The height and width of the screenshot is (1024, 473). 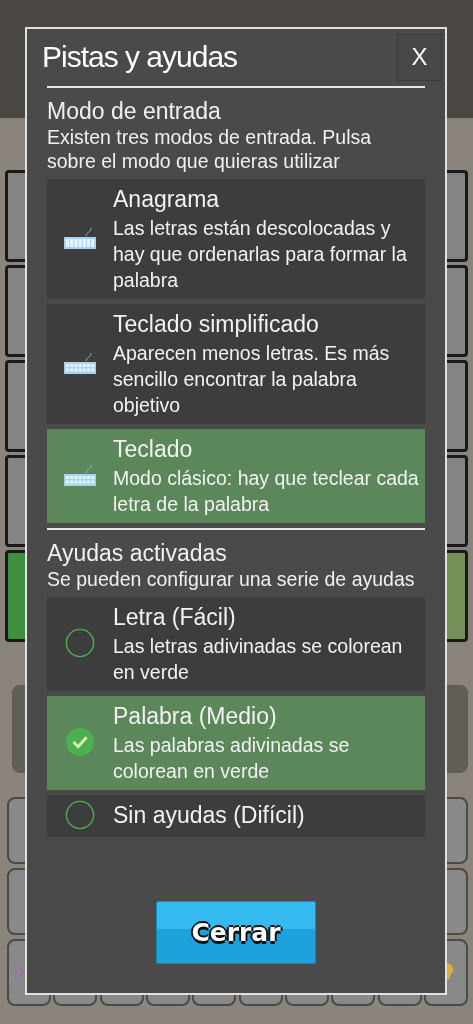 I want to click on option-item: Palabra (Medio) Las palabras adivinadas se colorean en verde, so click(x=236, y=743).